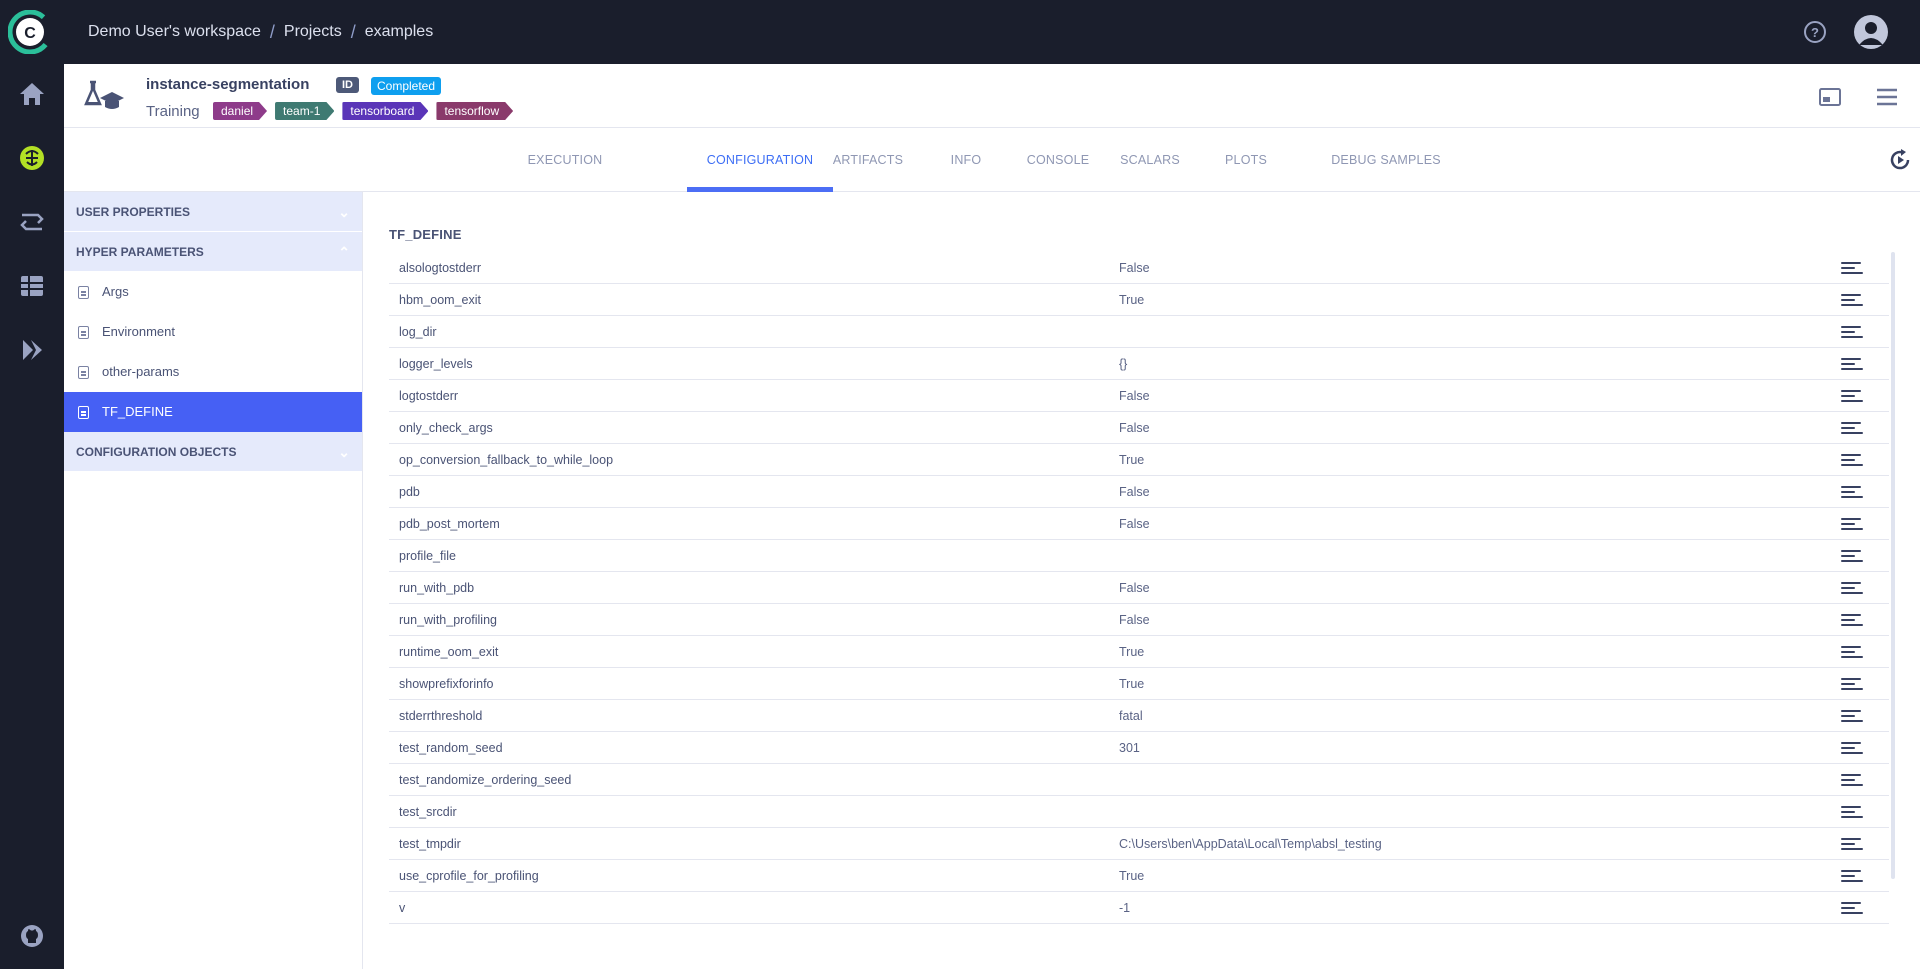 This screenshot has width=1920, height=969. Describe the element at coordinates (32, 158) in the screenshot. I see `experiments-brain-icon` at that location.